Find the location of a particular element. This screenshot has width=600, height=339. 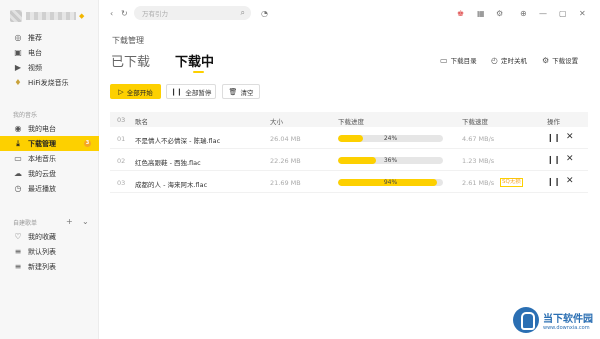

watermark-text: 当下软件园 www.downxia.com is located at coordinates (568, 320).